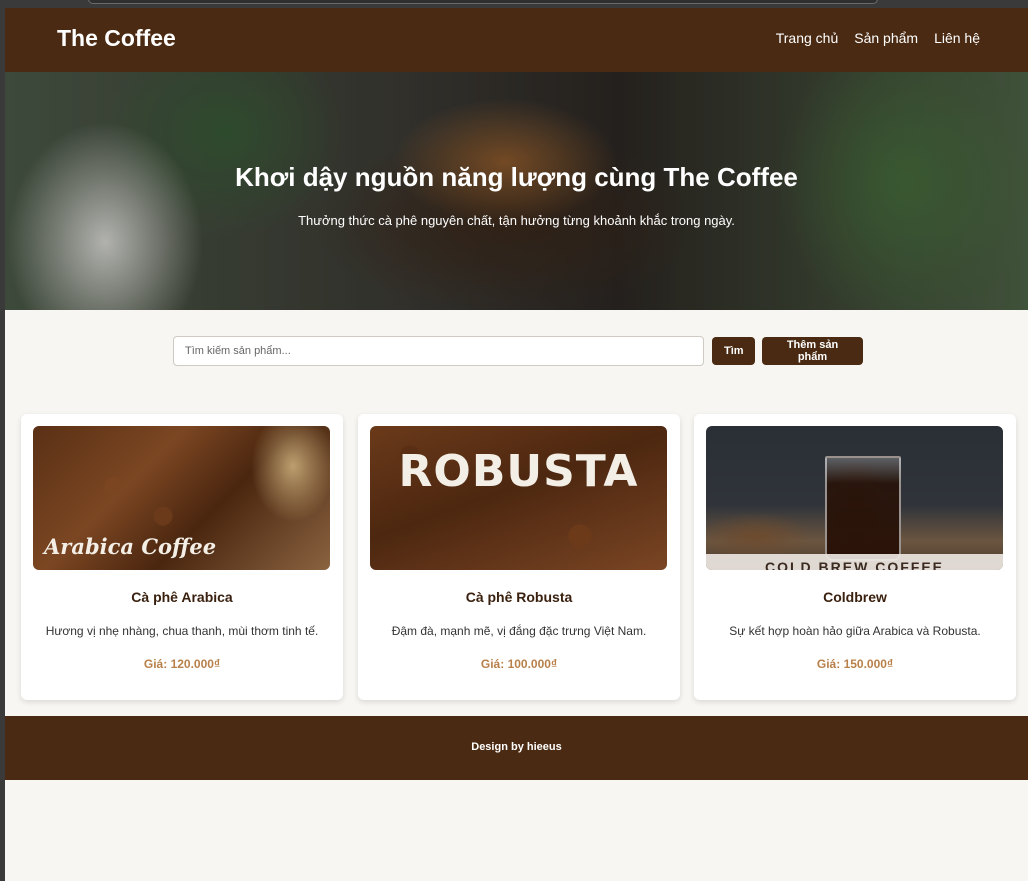  I want to click on site-footer: Design by hieeus, so click(516, 748).